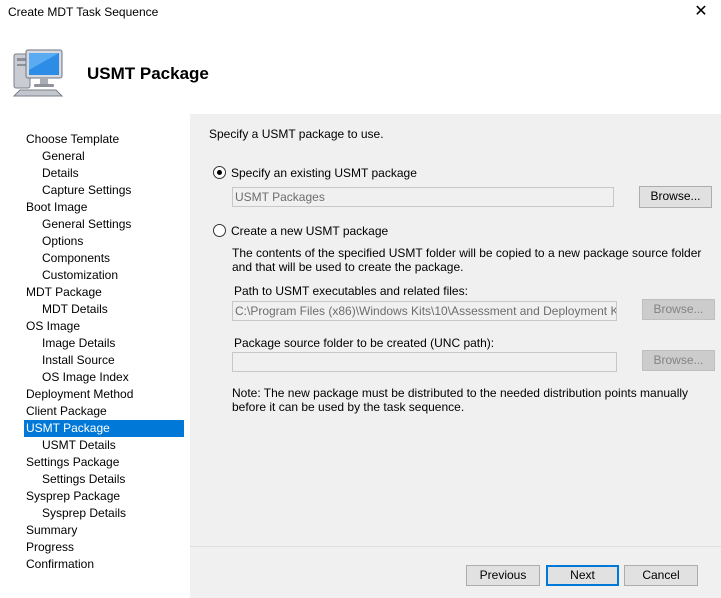  What do you see at coordinates (424, 362) in the screenshot?
I see `package-source-field` at bounding box center [424, 362].